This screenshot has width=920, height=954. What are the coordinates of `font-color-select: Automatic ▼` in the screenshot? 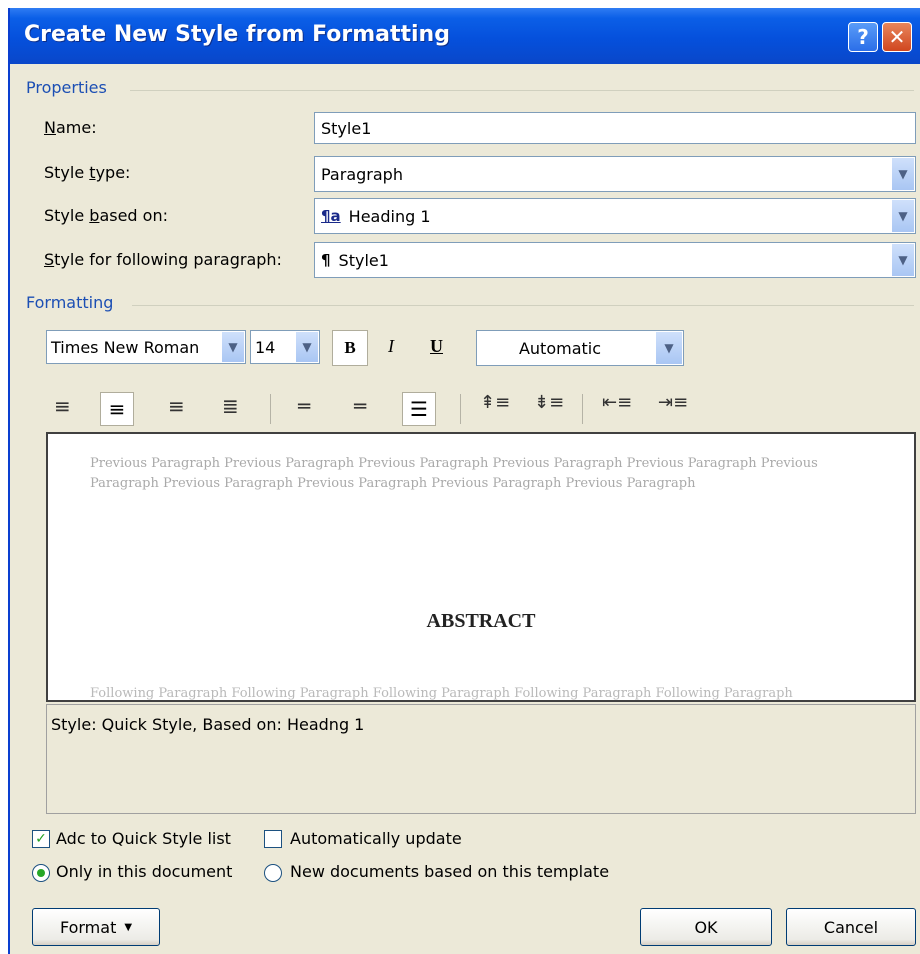 It's located at (580, 348).